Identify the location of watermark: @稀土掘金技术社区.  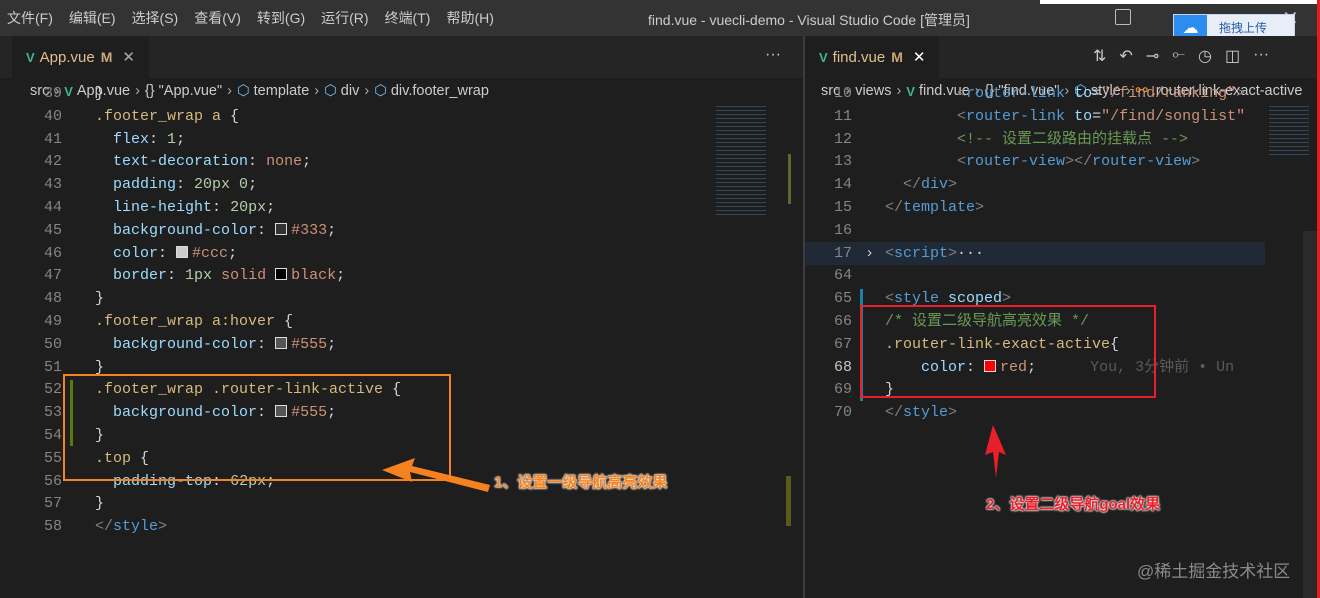
(1214, 571).